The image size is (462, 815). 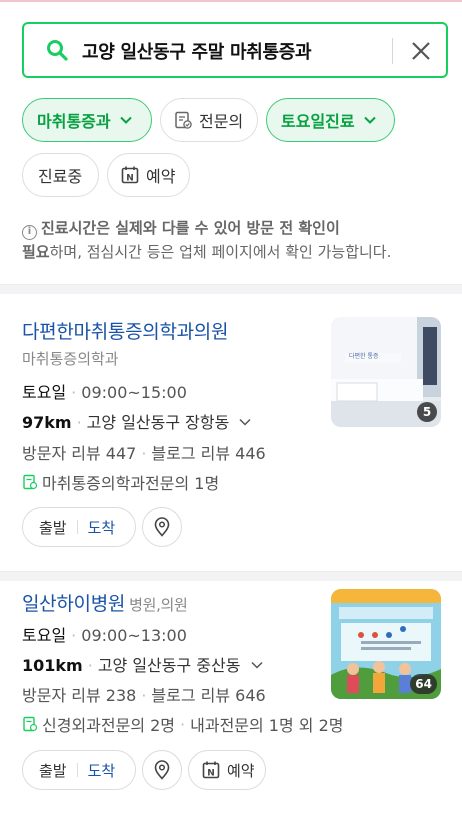 I want to click on result-reviews: 방문자 리뷰 238 · 블로그 리뷰 646, so click(x=144, y=695).